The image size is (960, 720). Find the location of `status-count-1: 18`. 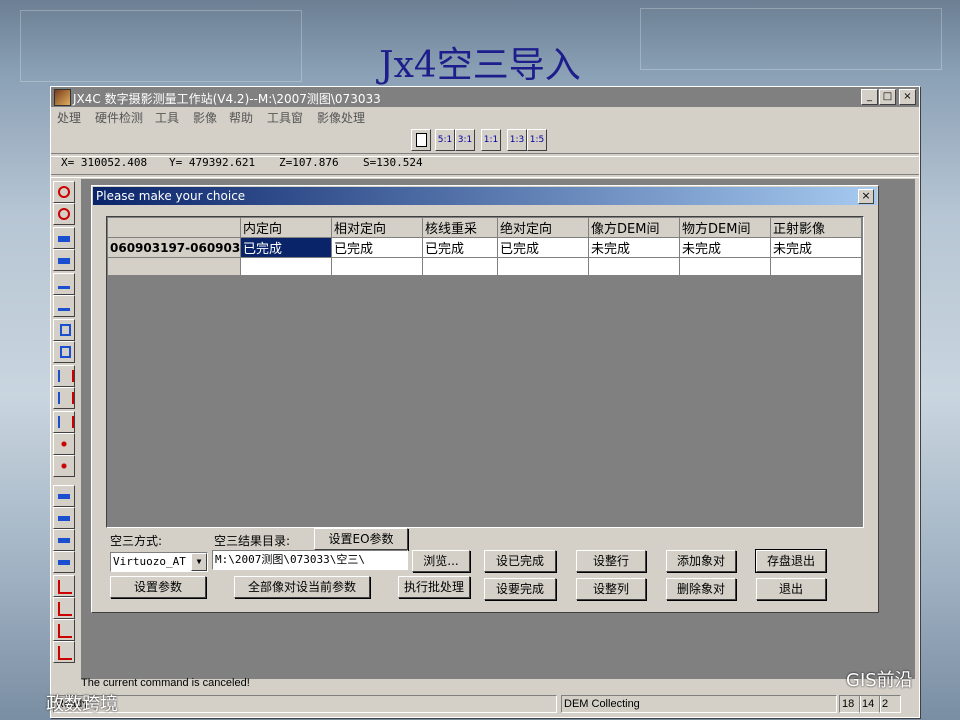

status-count-1: 18 is located at coordinates (850, 704).